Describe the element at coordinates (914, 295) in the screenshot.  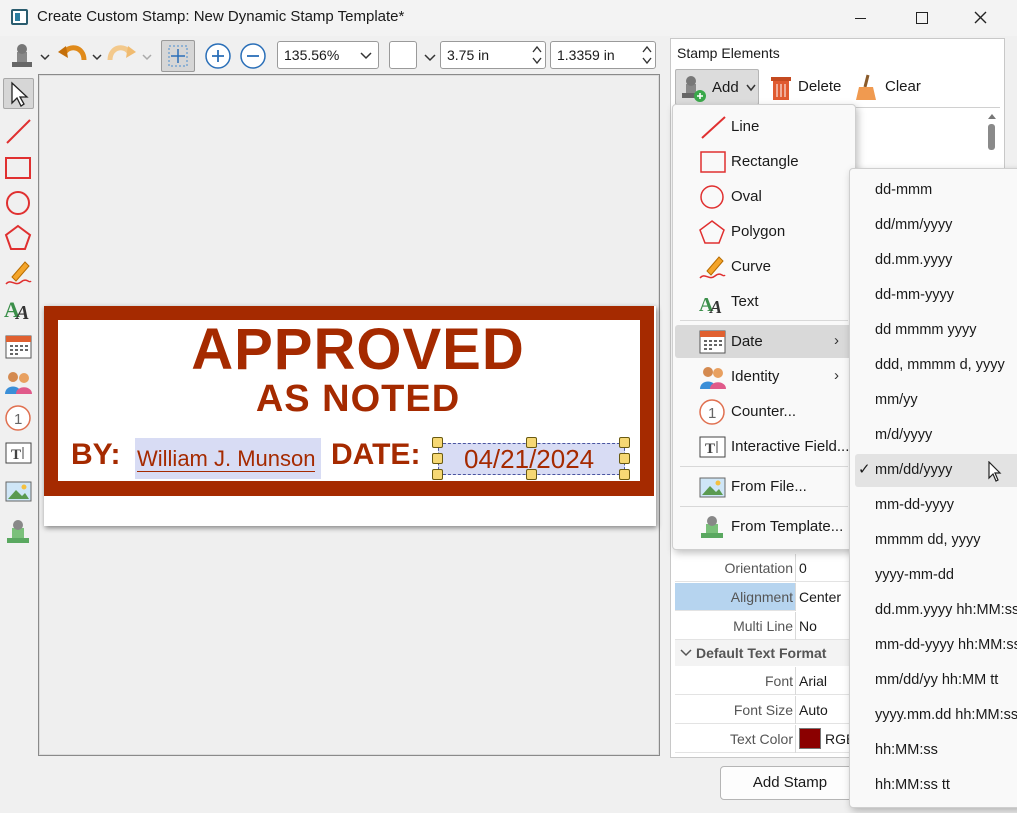
I see `date-format-label: dd-mm-yyyy` at that location.